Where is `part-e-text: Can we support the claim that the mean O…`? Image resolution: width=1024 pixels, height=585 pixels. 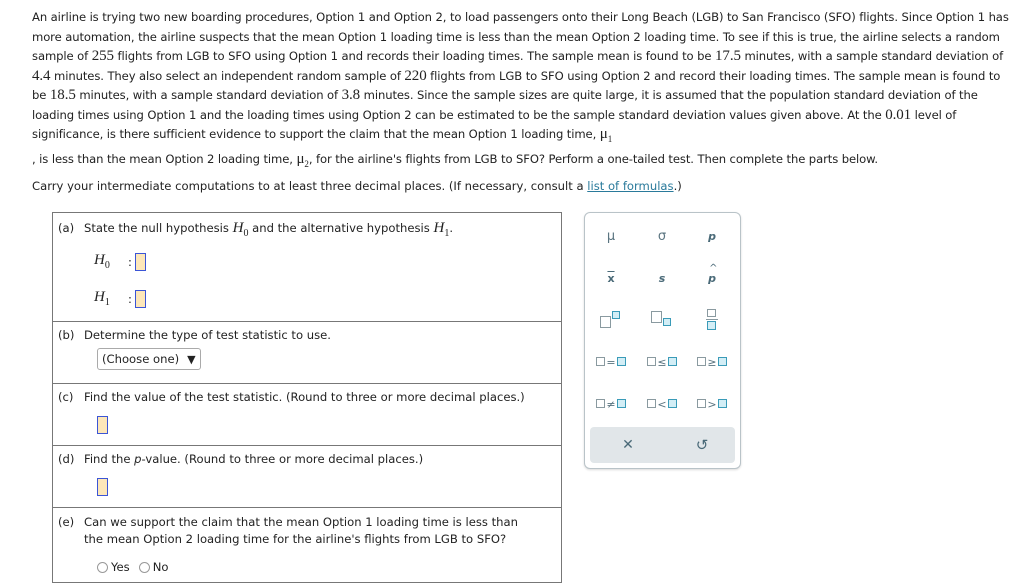
part-e-text: Can we support the claim that the mean O… is located at coordinates (301, 522).